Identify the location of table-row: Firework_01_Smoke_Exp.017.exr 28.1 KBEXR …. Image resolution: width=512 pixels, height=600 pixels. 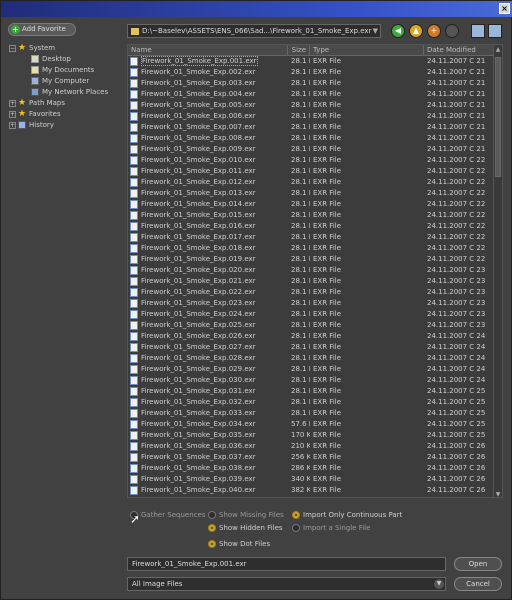
(315, 237).